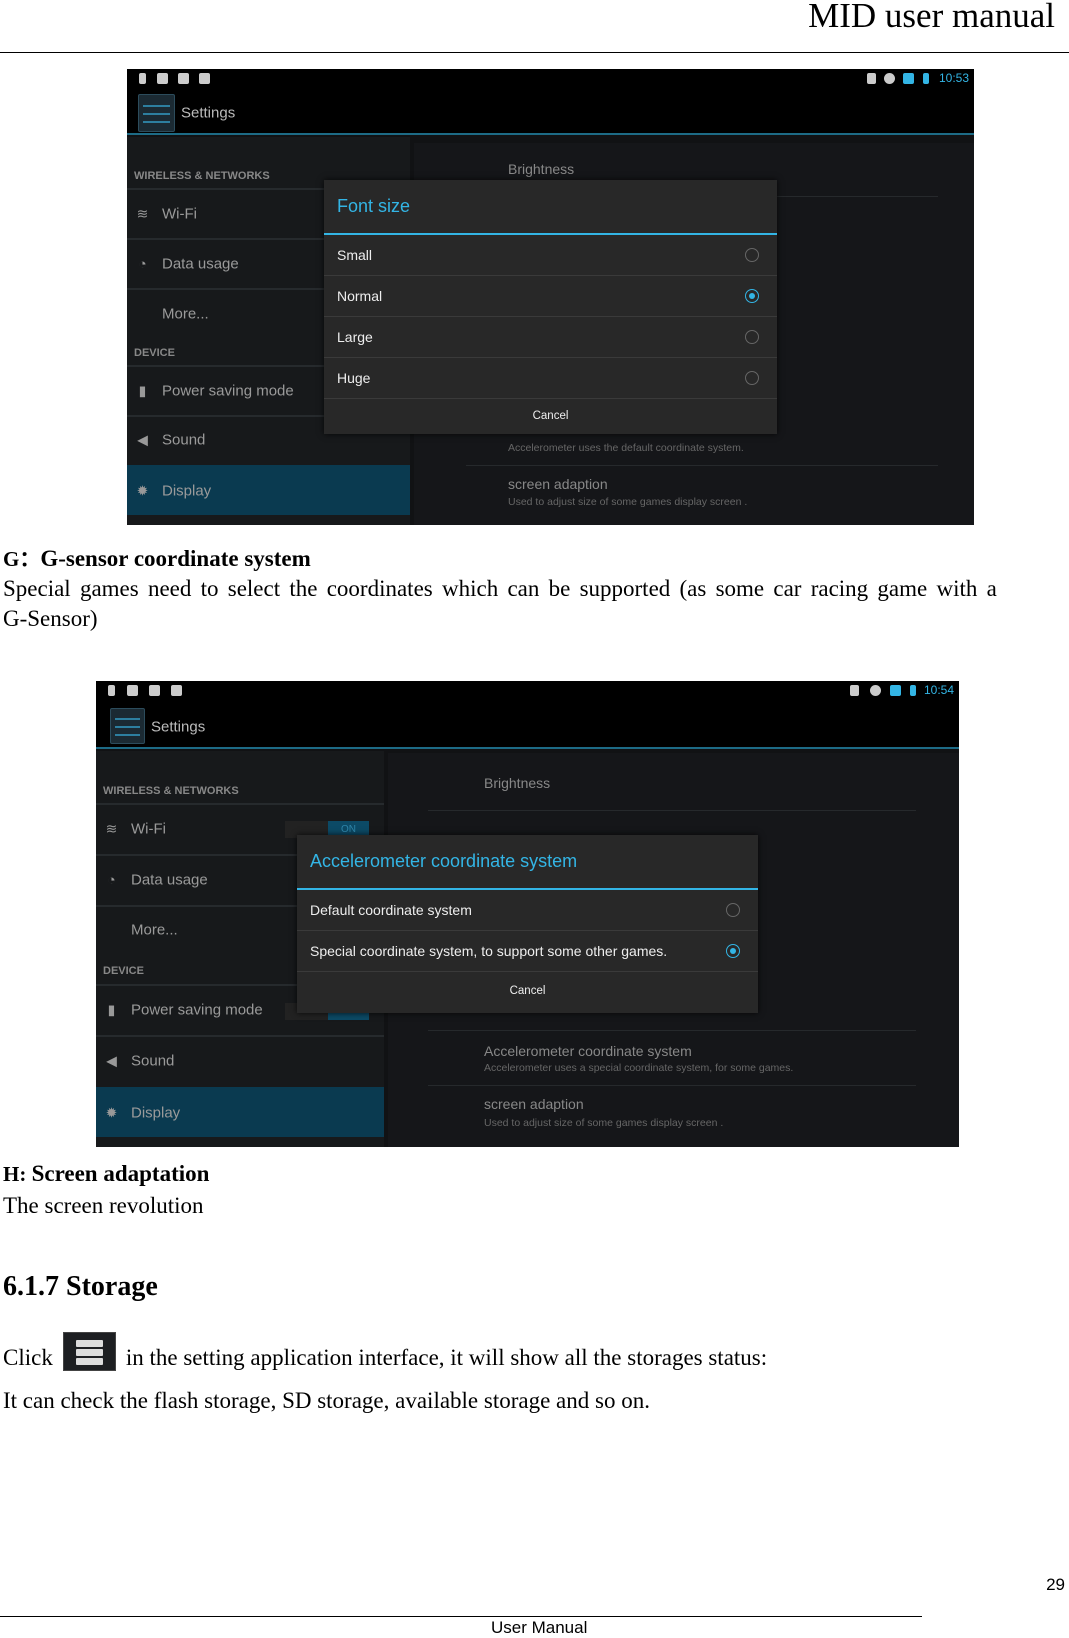 This screenshot has width=1069, height=1638. Describe the element at coordinates (534, 52) in the screenshot. I see `header-divider` at that location.